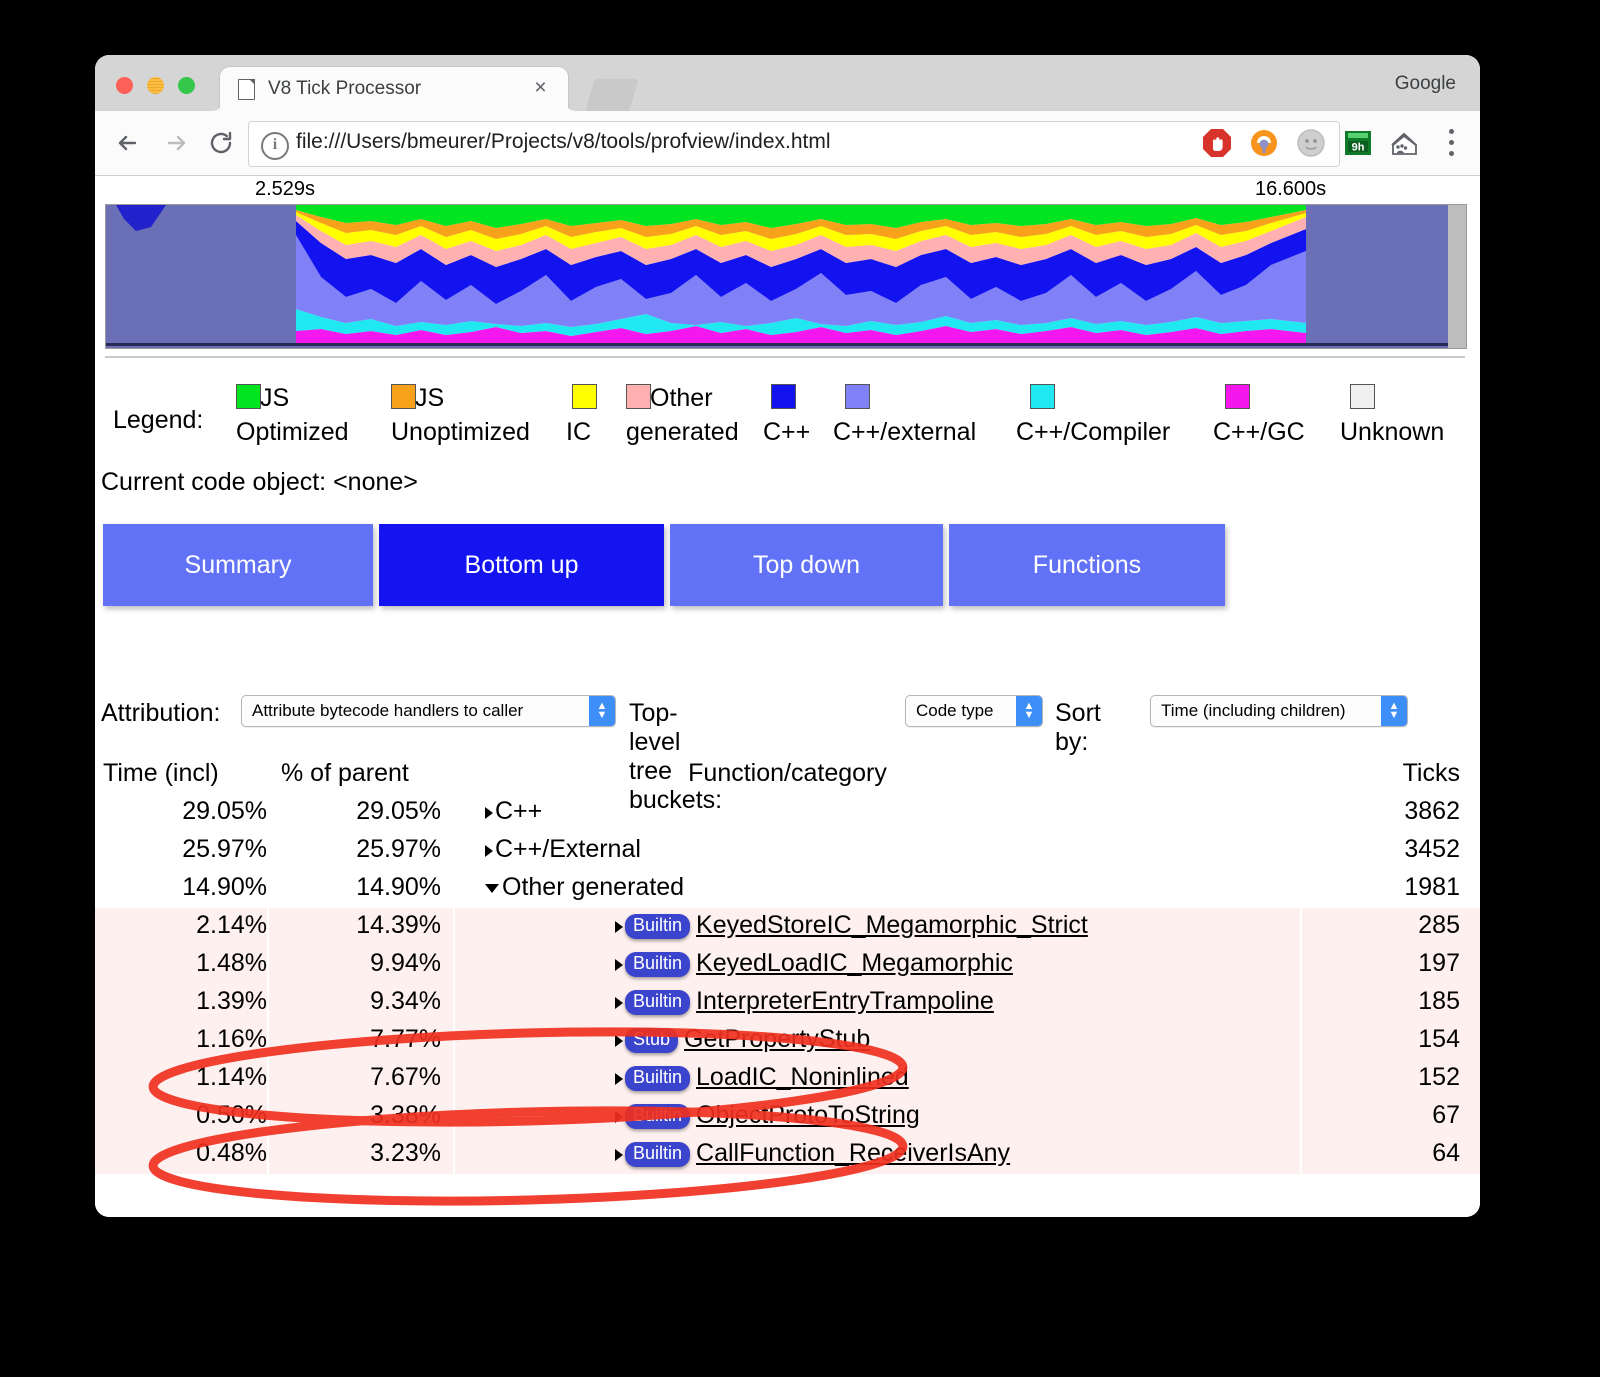 The height and width of the screenshot is (1377, 1600). I want to click on cell-percent: 25.97%, so click(398, 849).